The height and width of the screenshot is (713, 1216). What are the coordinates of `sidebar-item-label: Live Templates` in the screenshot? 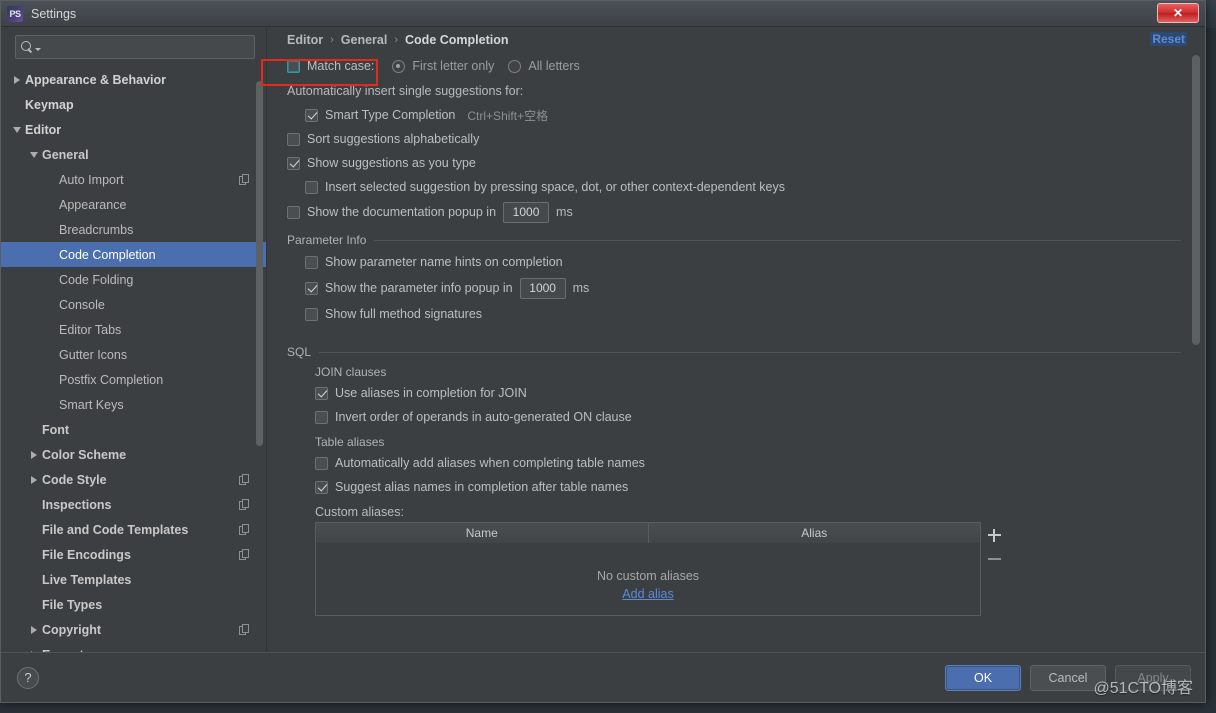 It's located at (87, 579).